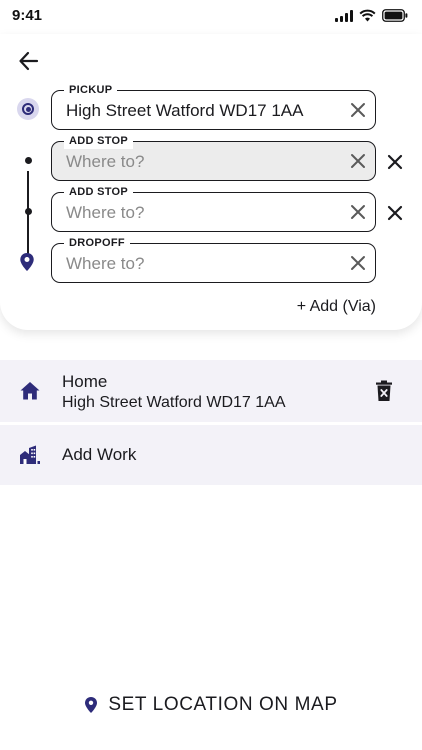 The width and height of the screenshot is (422, 750). Describe the element at coordinates (211, 17) in the screenshot. I see `status-bar: 9:41` at that location.